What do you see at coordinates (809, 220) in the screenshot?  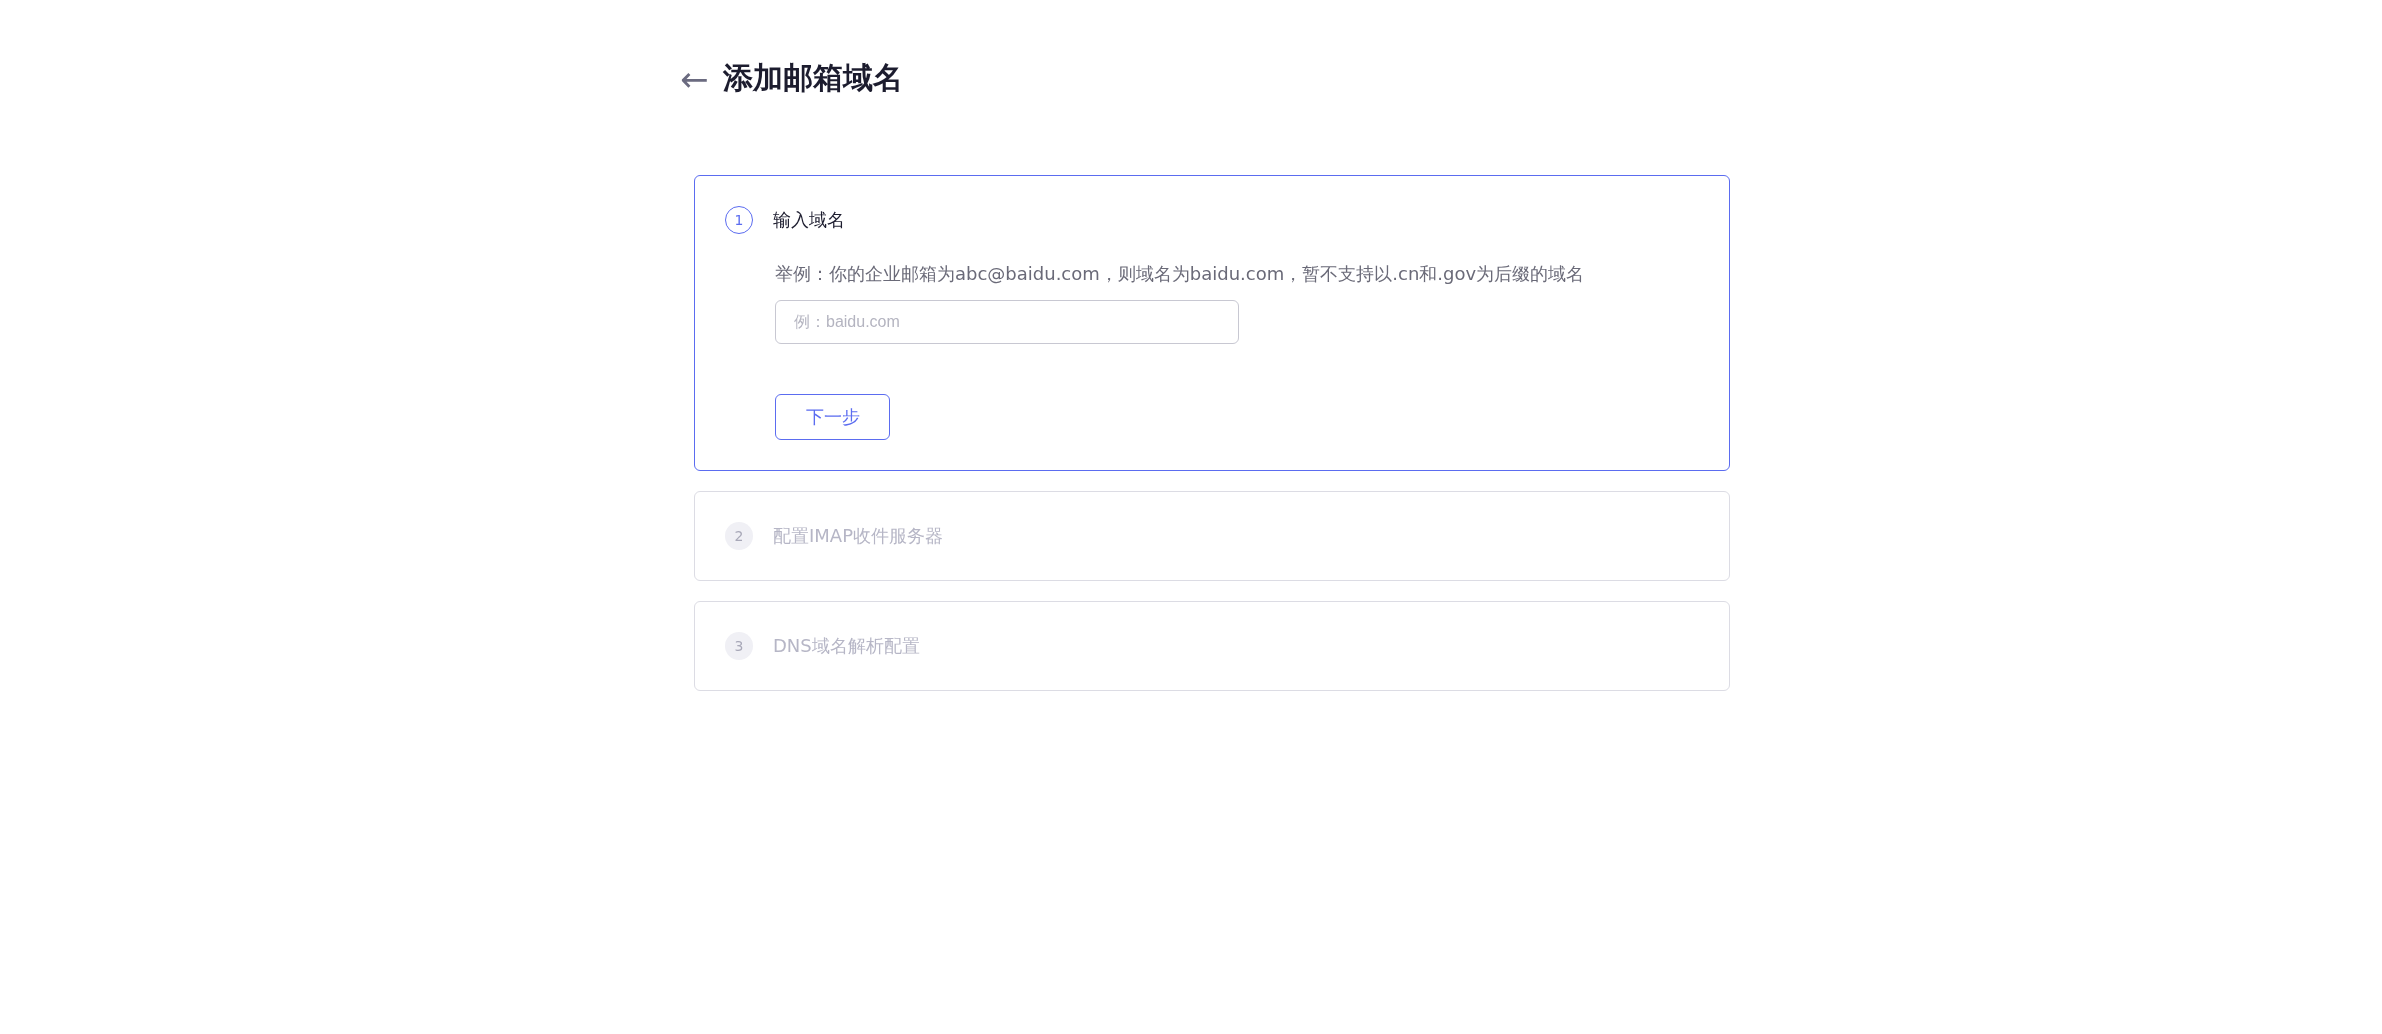 I see `step-title: 输入域名` at bounding box center [809, 220].